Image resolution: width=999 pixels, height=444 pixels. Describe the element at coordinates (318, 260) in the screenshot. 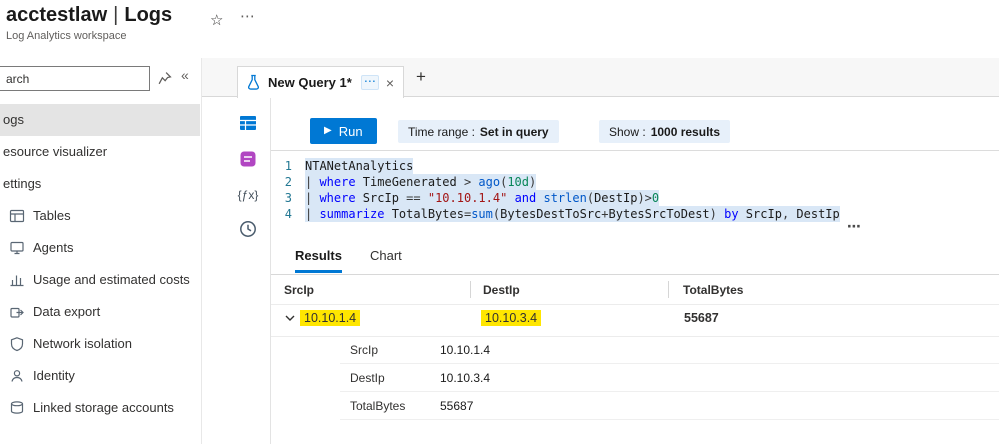

I see `tab-results: Results` at that location.